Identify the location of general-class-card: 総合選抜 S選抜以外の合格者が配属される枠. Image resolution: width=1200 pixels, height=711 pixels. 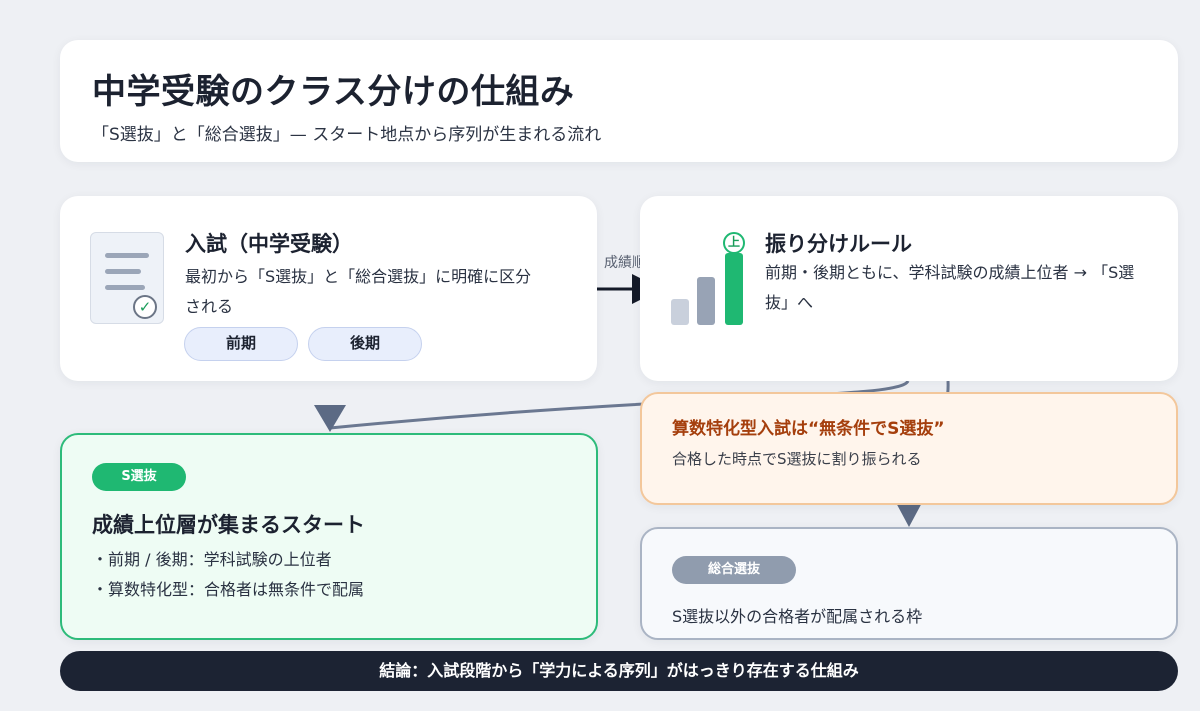
(909, 583).